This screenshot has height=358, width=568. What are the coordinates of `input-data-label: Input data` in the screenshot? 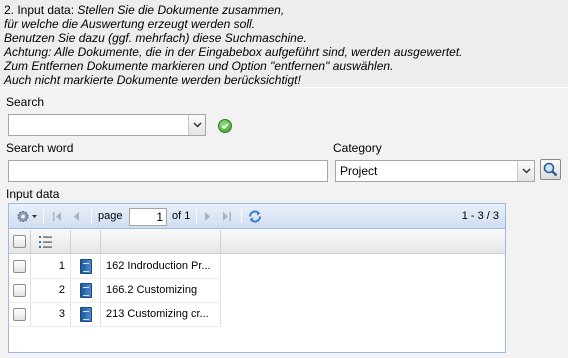 It's located at (33, 194).